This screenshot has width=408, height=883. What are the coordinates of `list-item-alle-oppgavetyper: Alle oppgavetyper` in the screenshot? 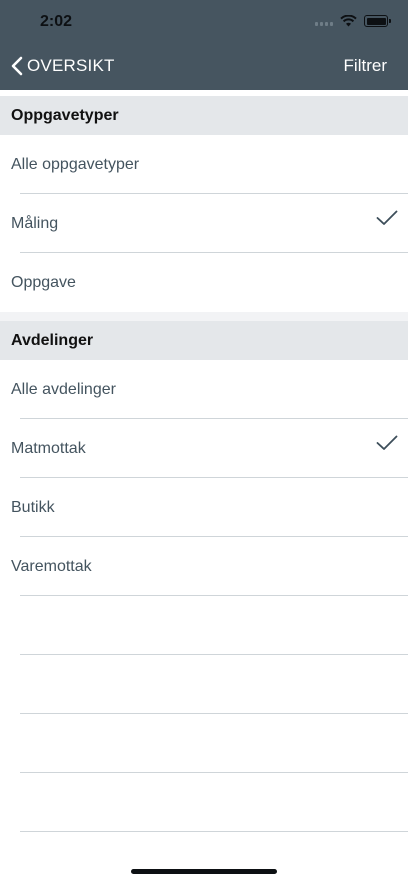 It's located at (204, 164).